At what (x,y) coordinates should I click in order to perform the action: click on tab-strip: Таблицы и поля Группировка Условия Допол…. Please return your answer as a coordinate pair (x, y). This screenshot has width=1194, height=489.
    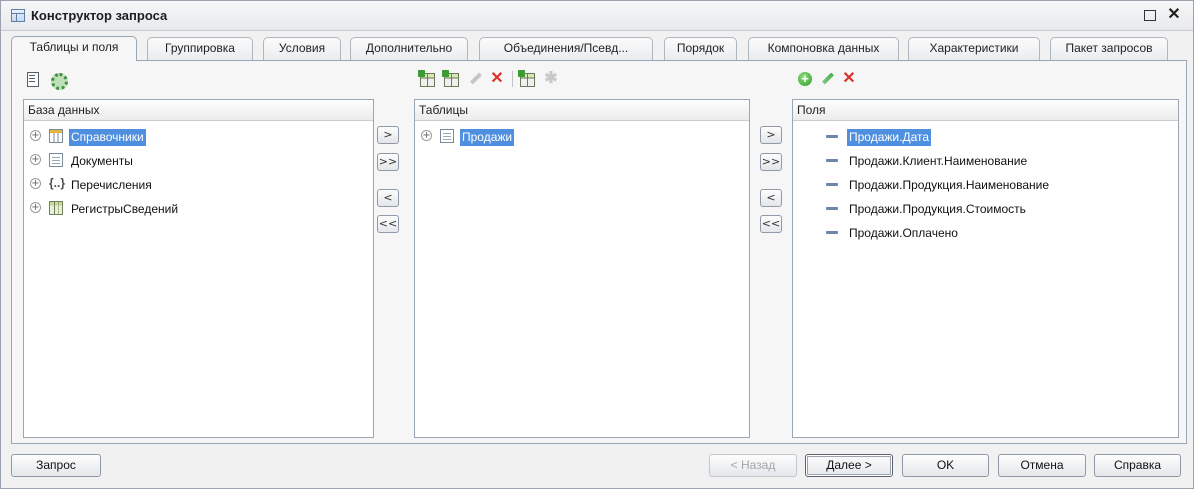
    Looking at the image, I should click on (599, 48).